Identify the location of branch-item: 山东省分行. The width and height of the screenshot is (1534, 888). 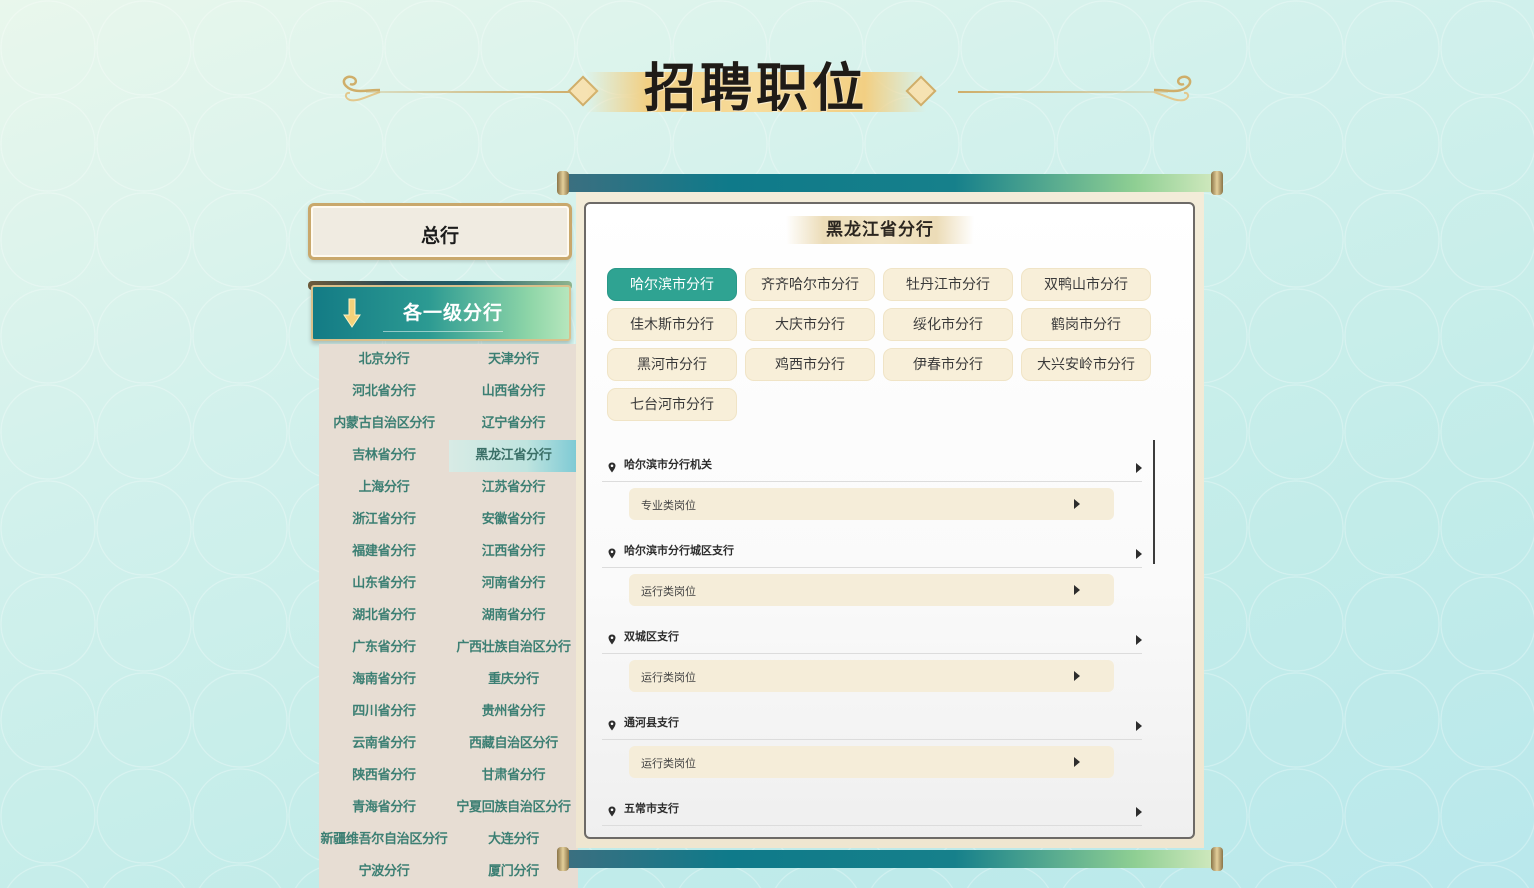
(384, 584).